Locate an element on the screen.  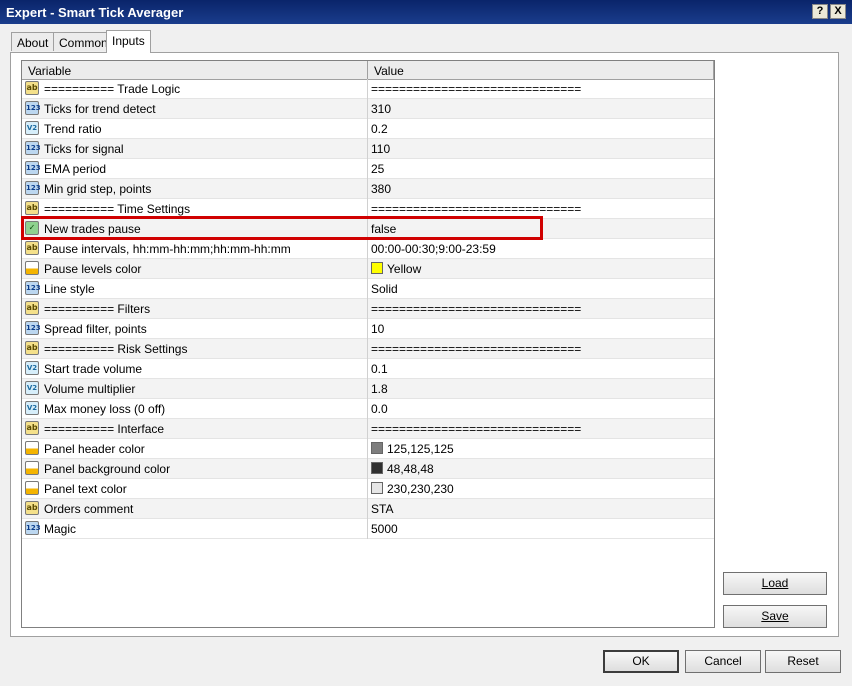
window-title: Expert - Smart Tick Averager is located at coordinates (95, 12).